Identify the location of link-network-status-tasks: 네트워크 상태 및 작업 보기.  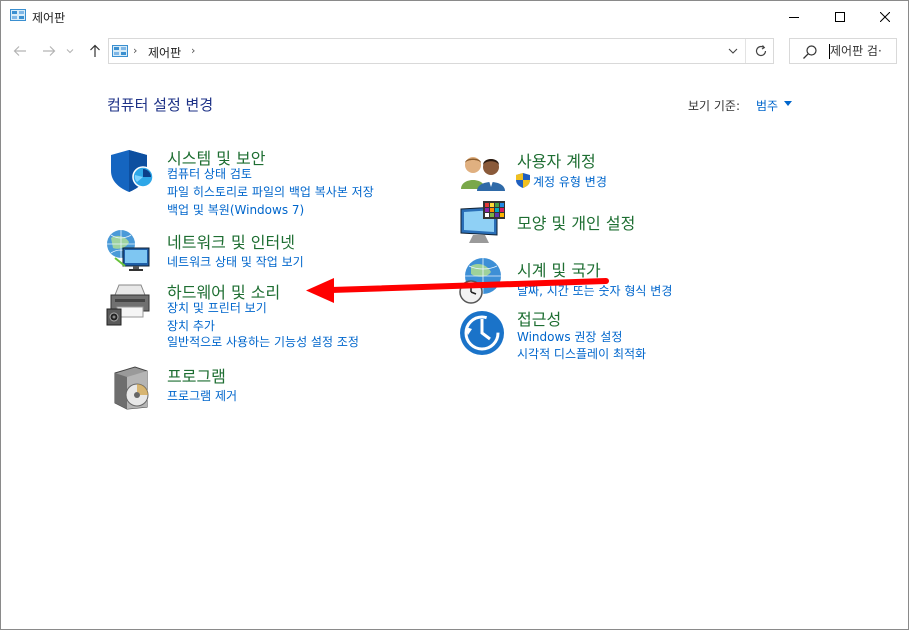
(235, 261).